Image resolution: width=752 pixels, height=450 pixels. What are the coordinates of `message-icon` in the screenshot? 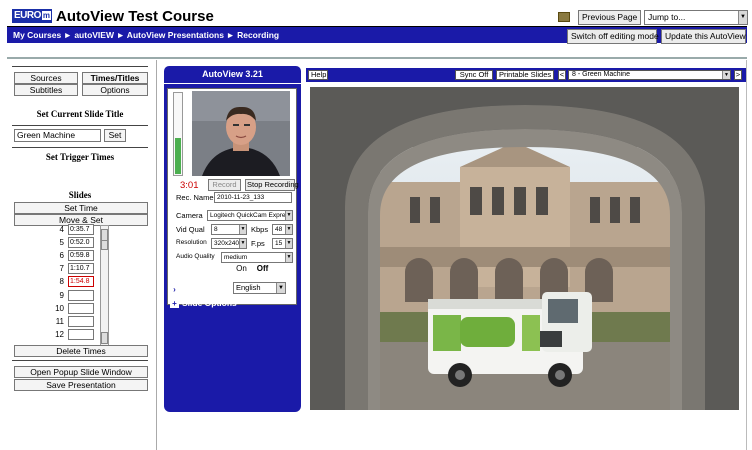 It's located at (564, 17).